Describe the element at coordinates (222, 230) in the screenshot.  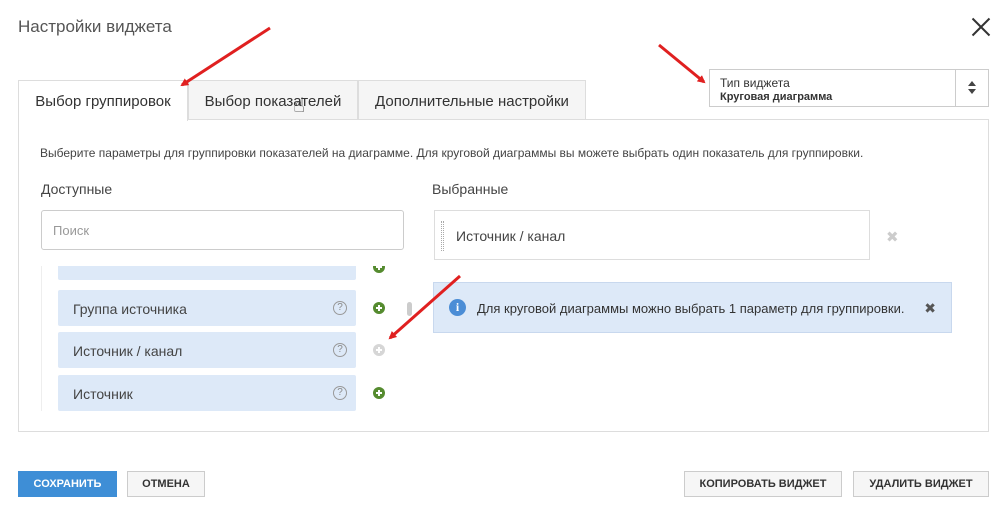
I see `search-input` at that location.